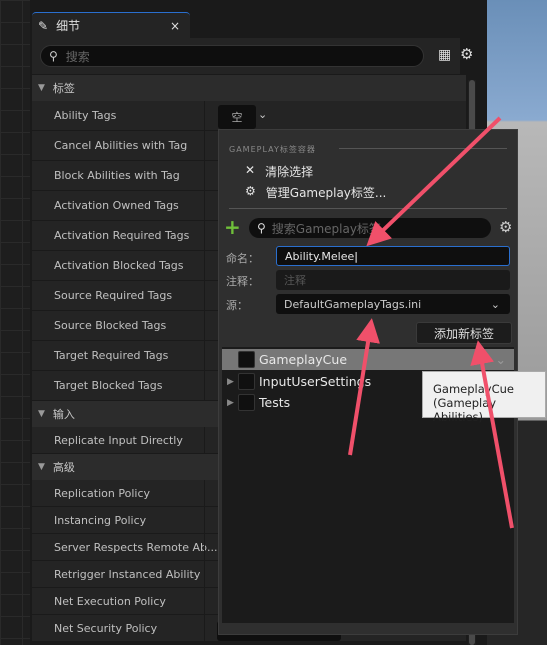 This screenshot has width=547, height=645. I want to click on arrow-to-add-button, so click(492, 434).